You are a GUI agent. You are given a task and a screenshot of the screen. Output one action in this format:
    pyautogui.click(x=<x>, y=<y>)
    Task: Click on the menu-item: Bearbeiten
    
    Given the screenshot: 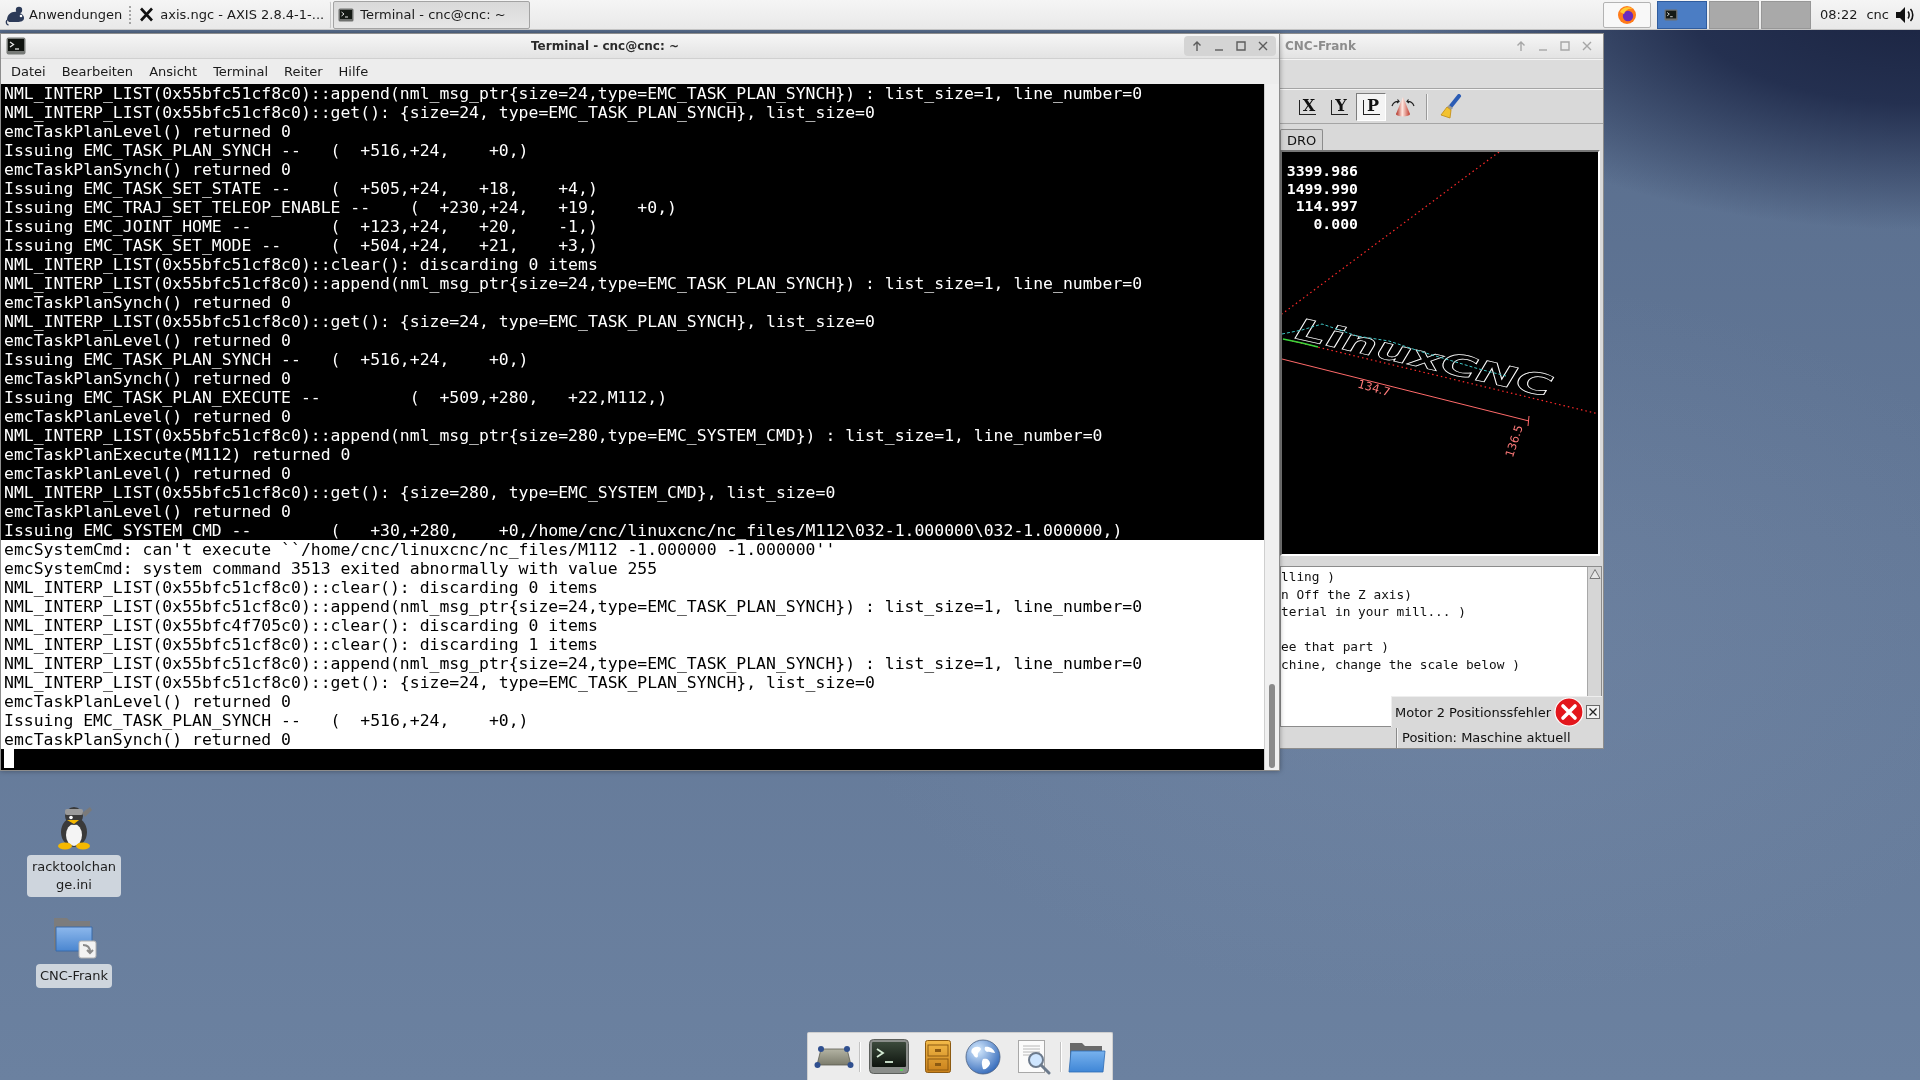 What is the action you would take?
    pyautogui.click(x=97, y=71)
    